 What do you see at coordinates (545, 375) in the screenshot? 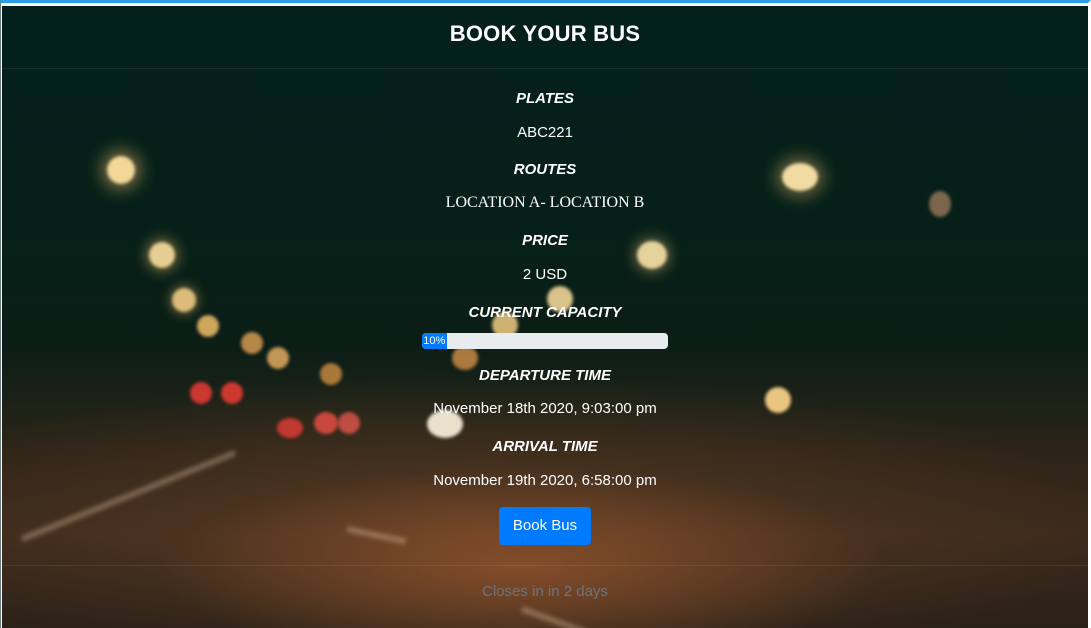
I see `departure-label: DEPARTURE TIME` at bounding box center [545, 375].